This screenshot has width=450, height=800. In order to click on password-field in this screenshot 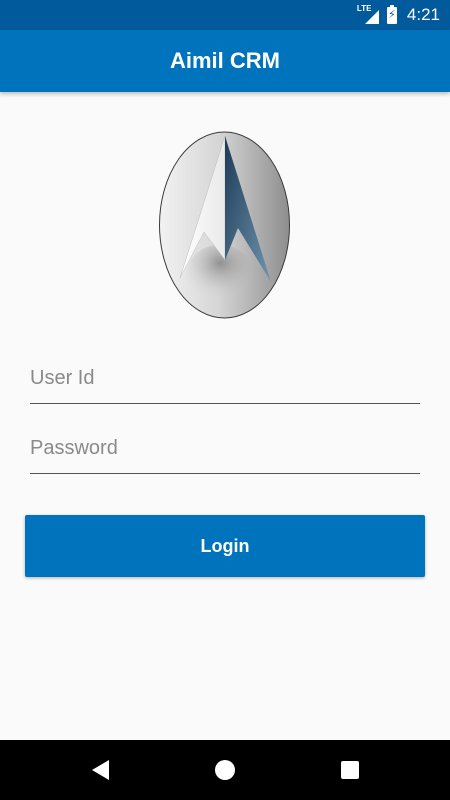, I will do `click(225, 452)`.